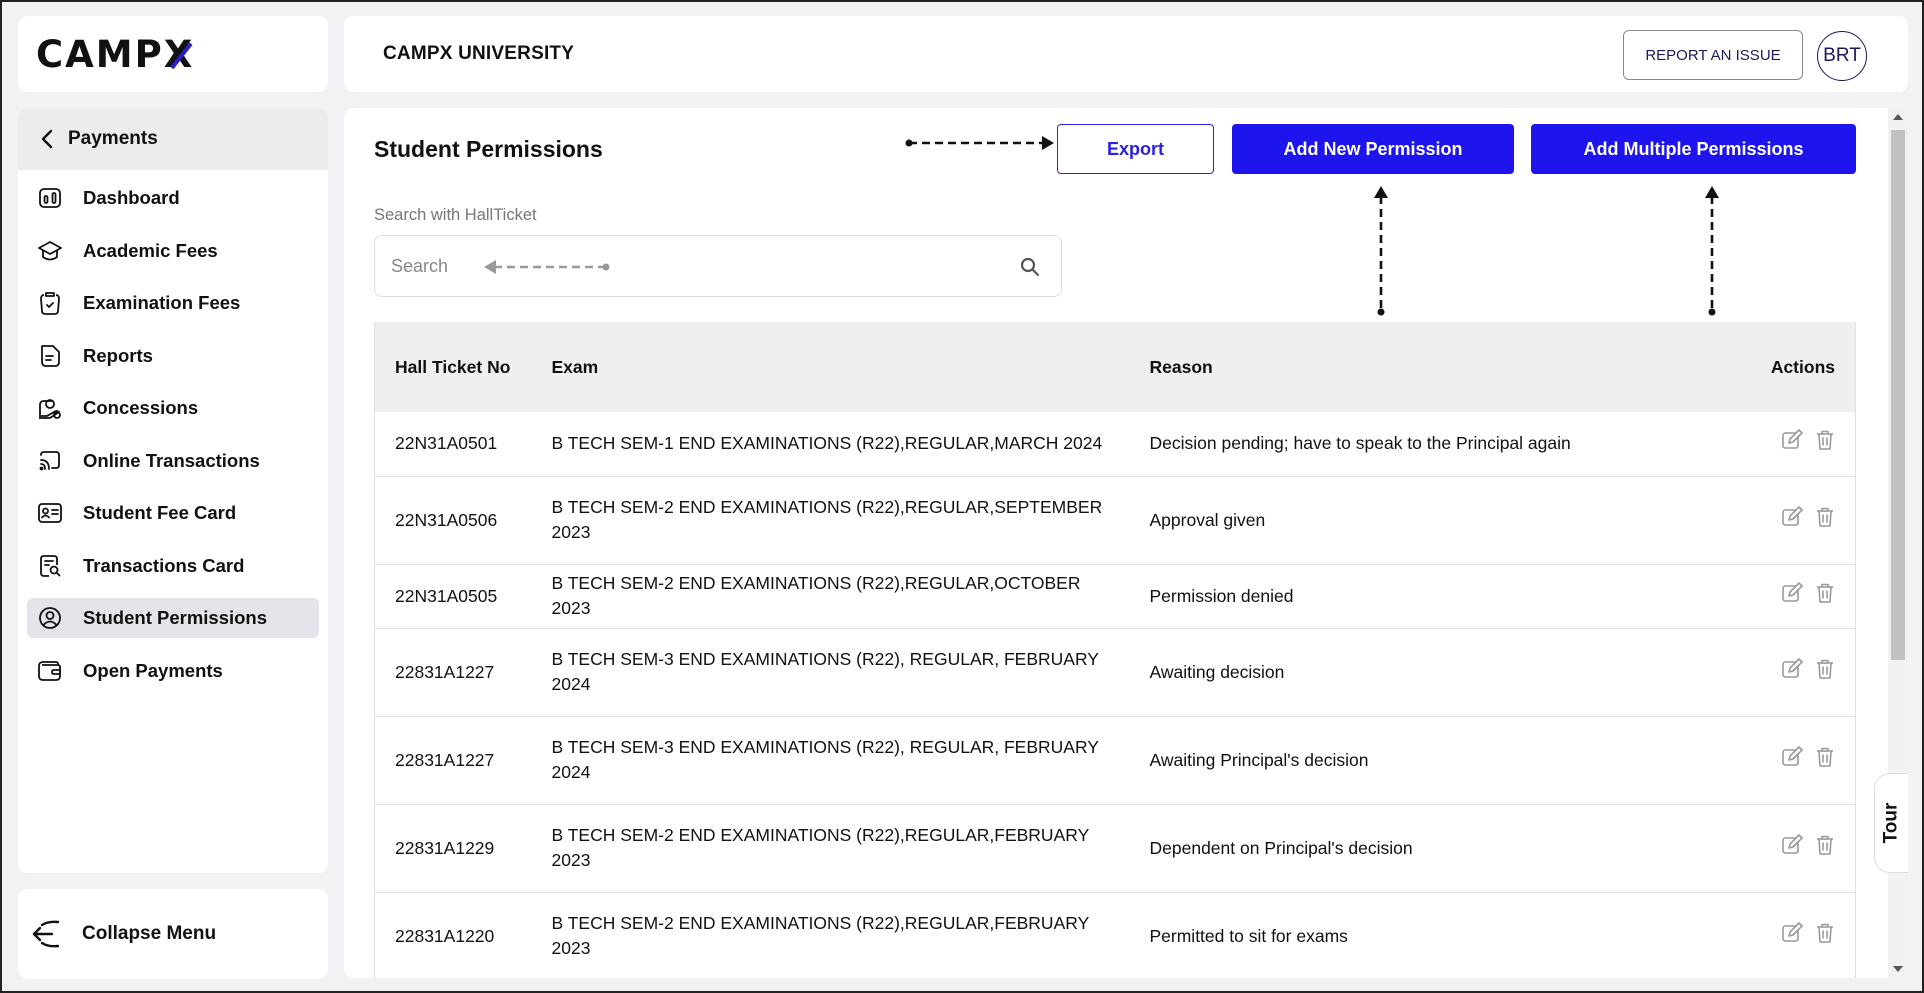  Describe the element at coordinates (1898, 969) in the screenshot. I see `scroll-down-arrow-icon` at that location.